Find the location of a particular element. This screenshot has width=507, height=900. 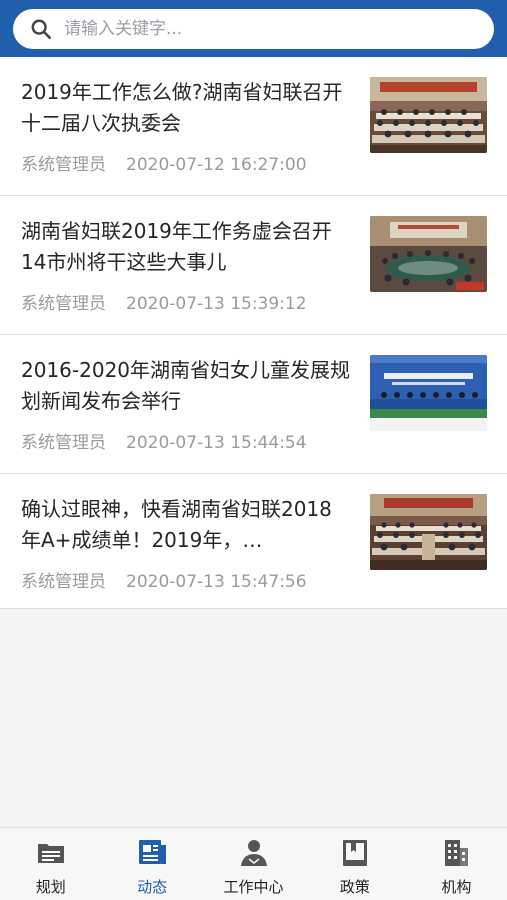

tab-dongtai: 动态 is located at coordinates (151, 864).